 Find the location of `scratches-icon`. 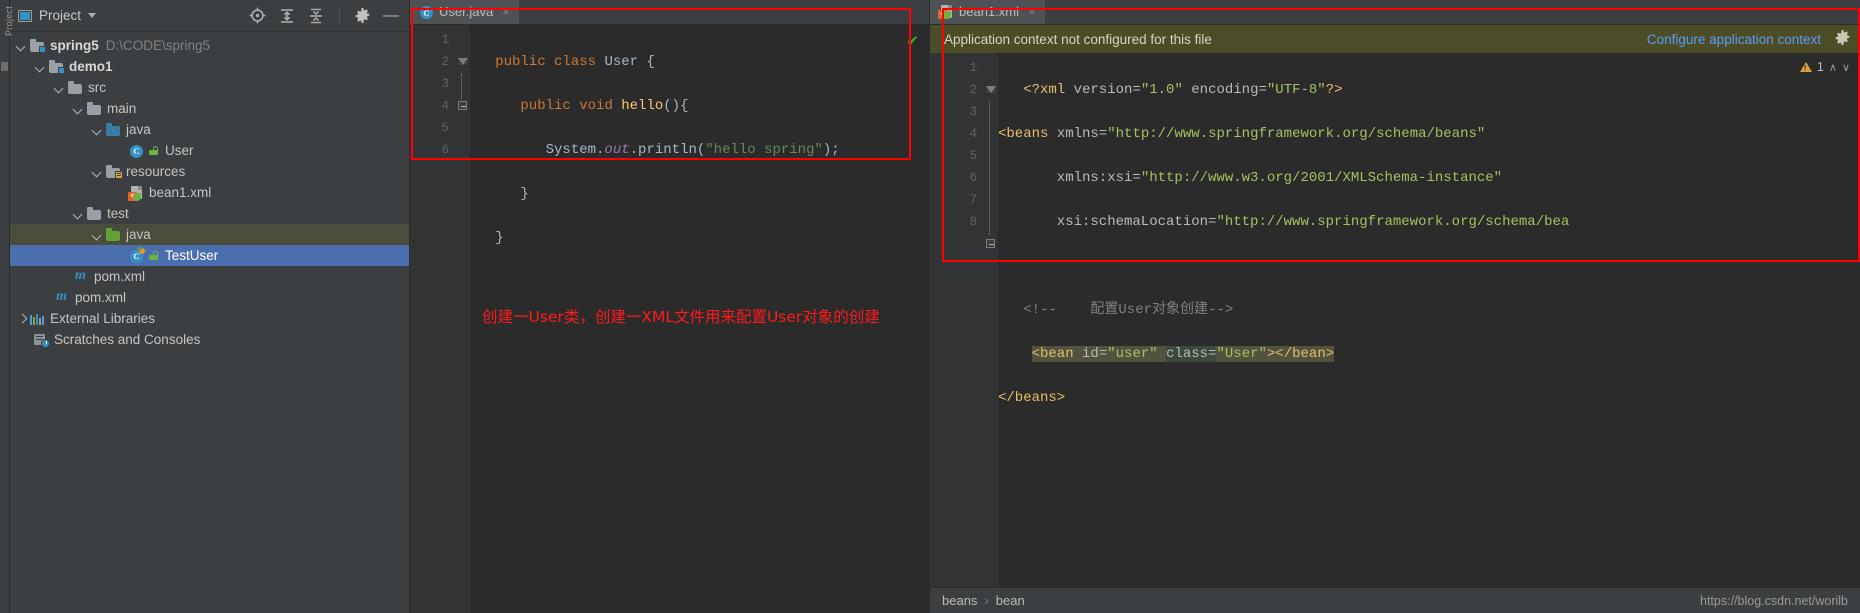

scratches-icon is located at coordinates (41, 340).